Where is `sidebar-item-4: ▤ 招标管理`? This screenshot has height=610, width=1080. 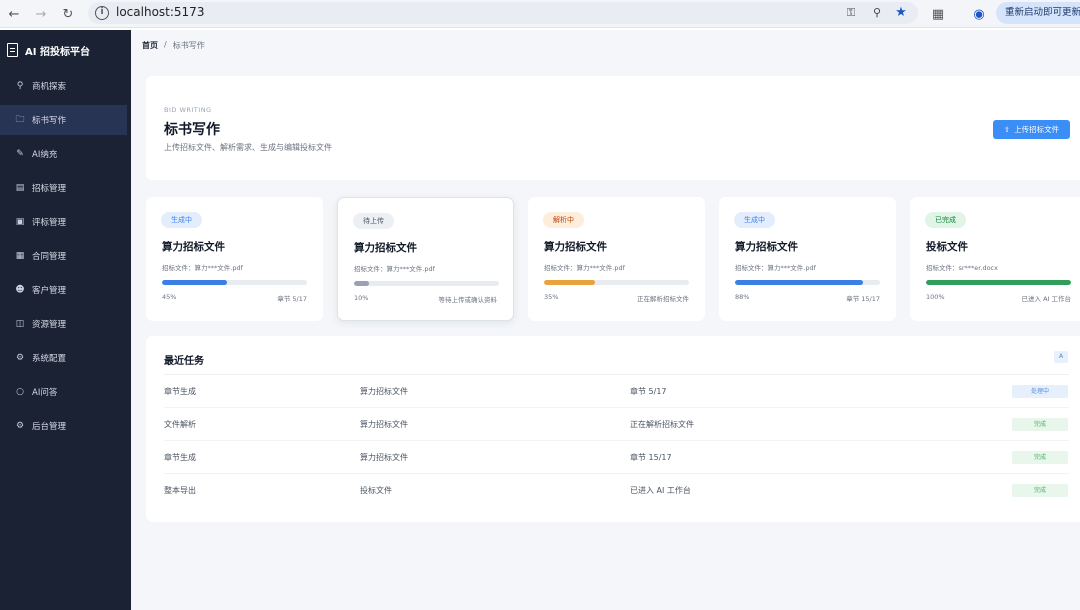
sidebar-item-4: ▤ 招标管理 is located at coordinates (63, 188).